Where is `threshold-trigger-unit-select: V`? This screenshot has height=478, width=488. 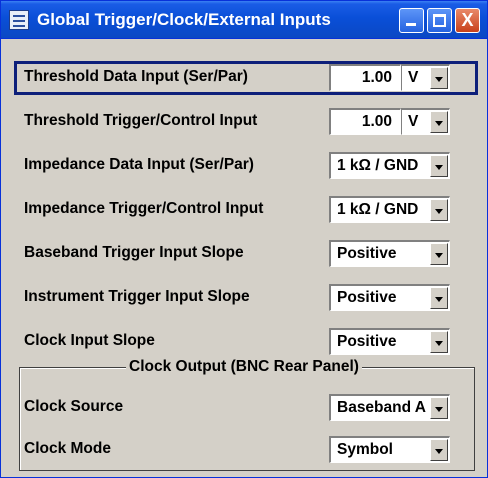
threshold-trigger-unit-select: V is located at coordinates (425, 121).